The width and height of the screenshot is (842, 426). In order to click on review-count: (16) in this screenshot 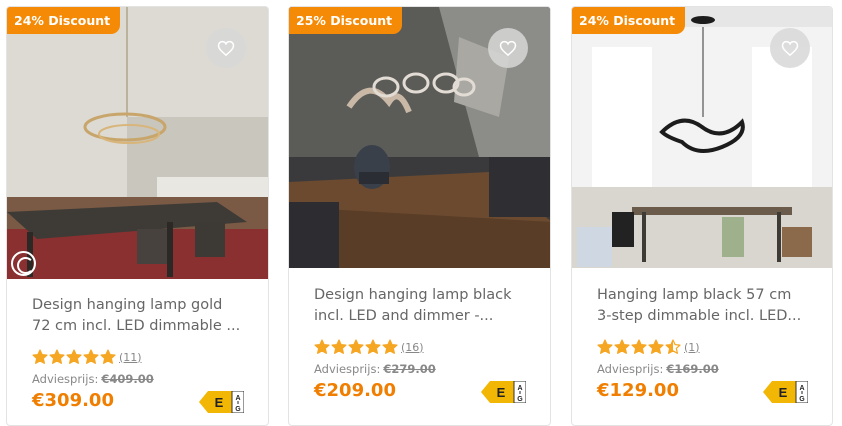, I will do `click(412, 347)`.